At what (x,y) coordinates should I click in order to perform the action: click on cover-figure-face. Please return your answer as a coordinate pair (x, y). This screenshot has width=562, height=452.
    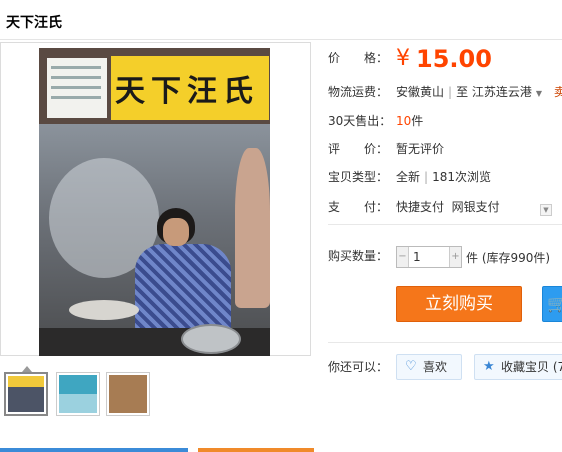
    Looking at the image, I should click on (176, 232).